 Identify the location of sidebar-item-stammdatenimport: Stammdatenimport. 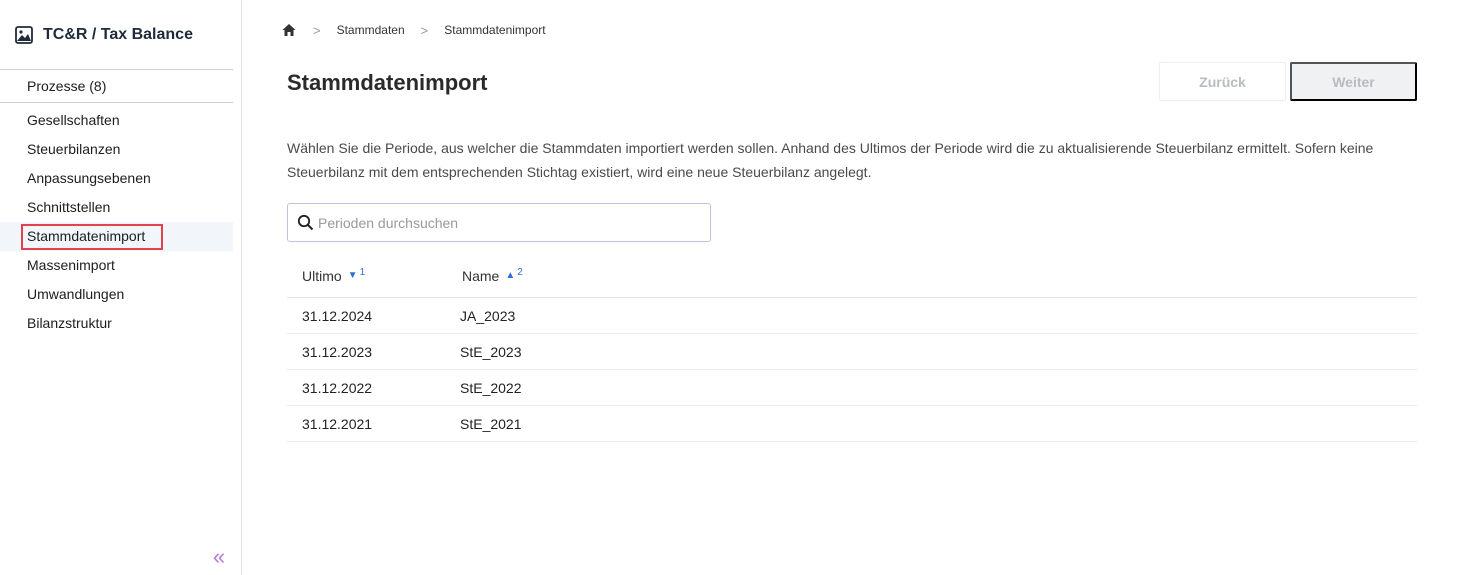
(116, 236).